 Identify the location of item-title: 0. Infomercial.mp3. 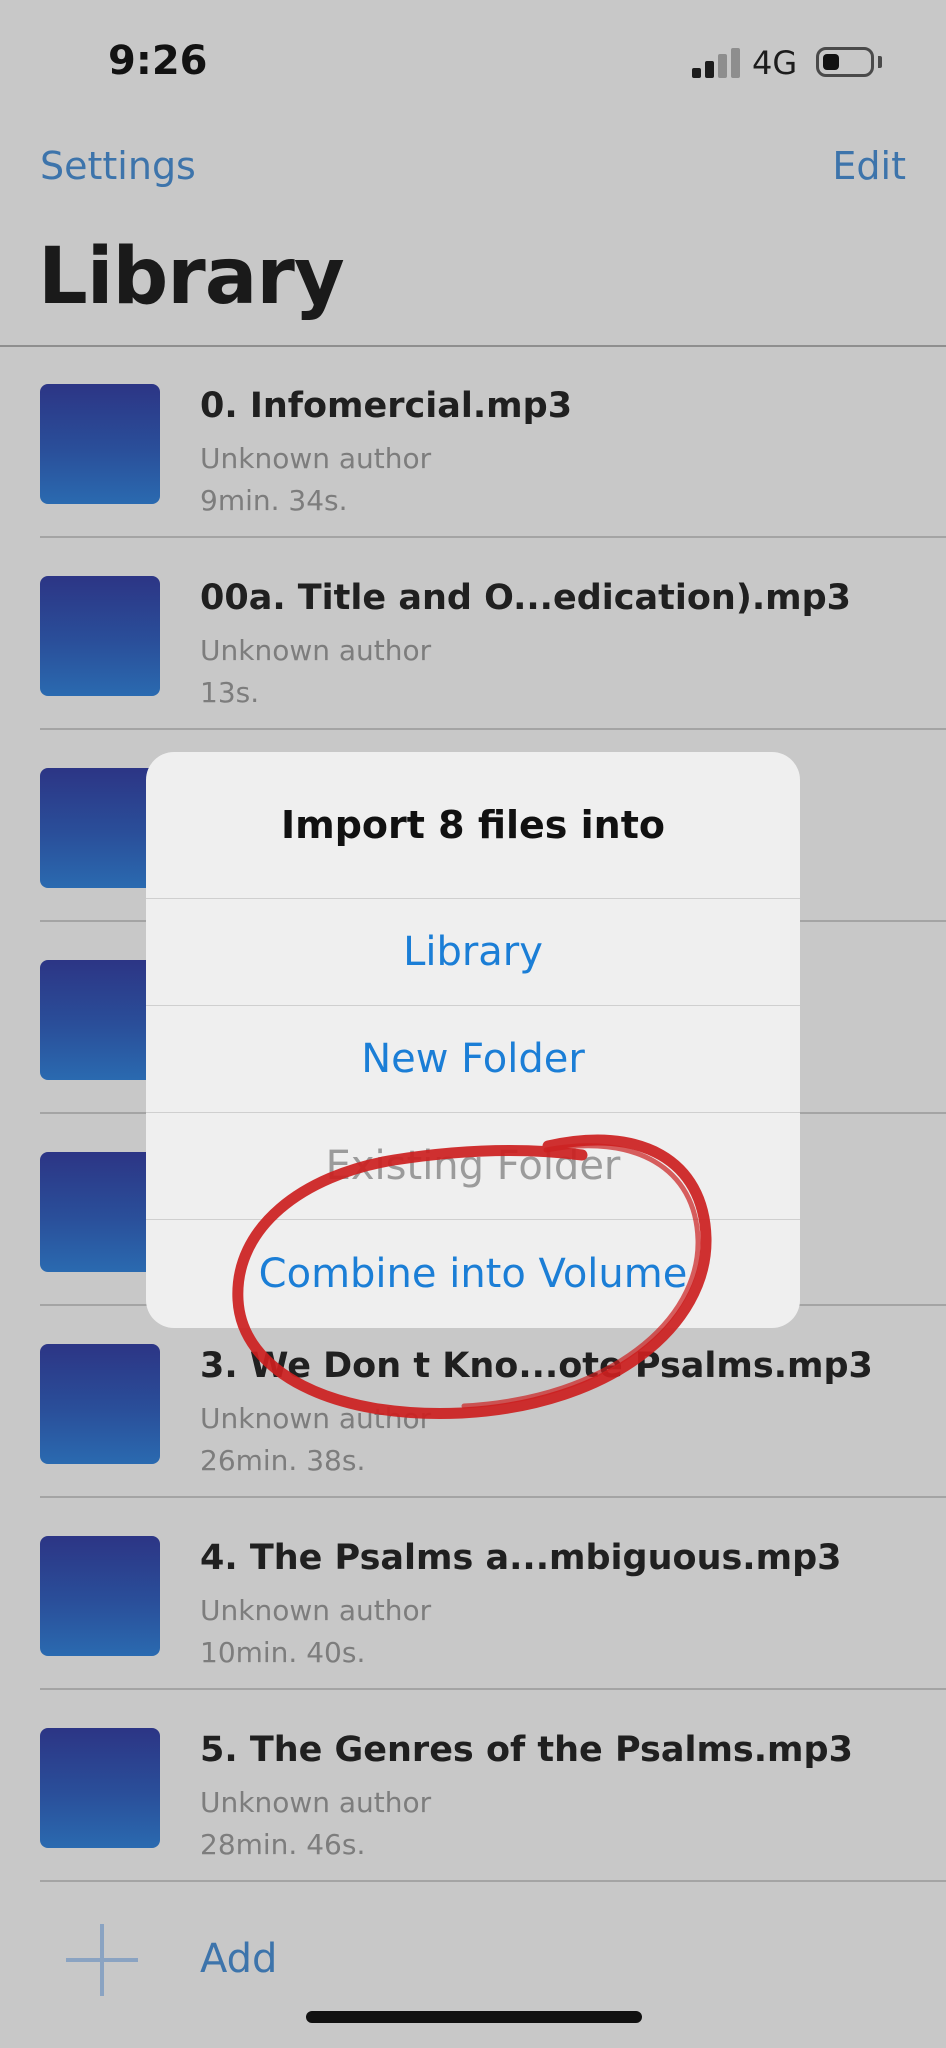
(386, 406).